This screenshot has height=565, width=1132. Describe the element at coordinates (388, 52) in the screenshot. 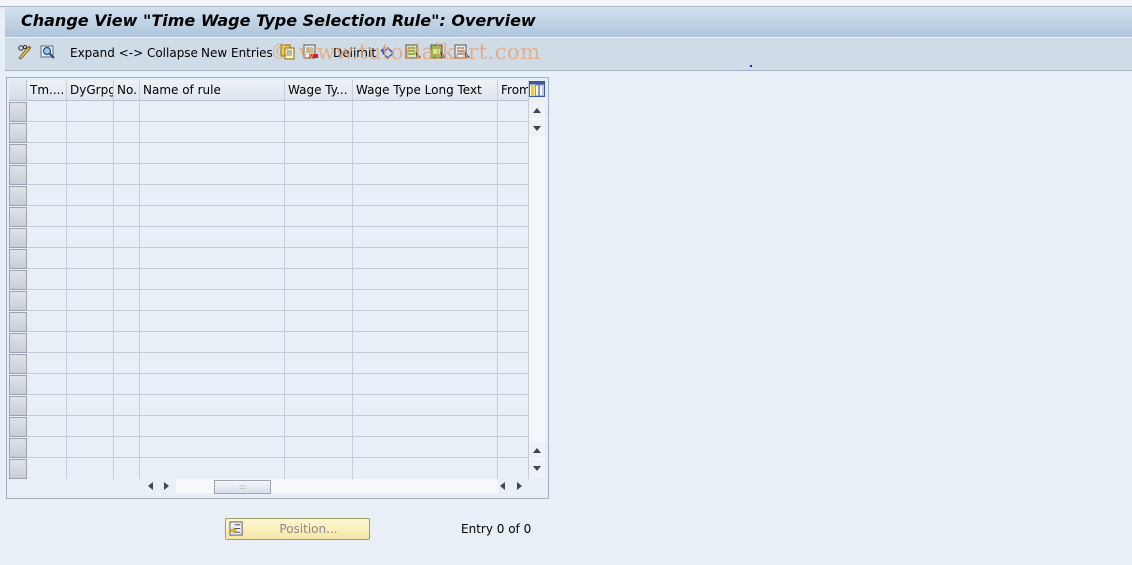

I see `undo-change-icon` at that location.